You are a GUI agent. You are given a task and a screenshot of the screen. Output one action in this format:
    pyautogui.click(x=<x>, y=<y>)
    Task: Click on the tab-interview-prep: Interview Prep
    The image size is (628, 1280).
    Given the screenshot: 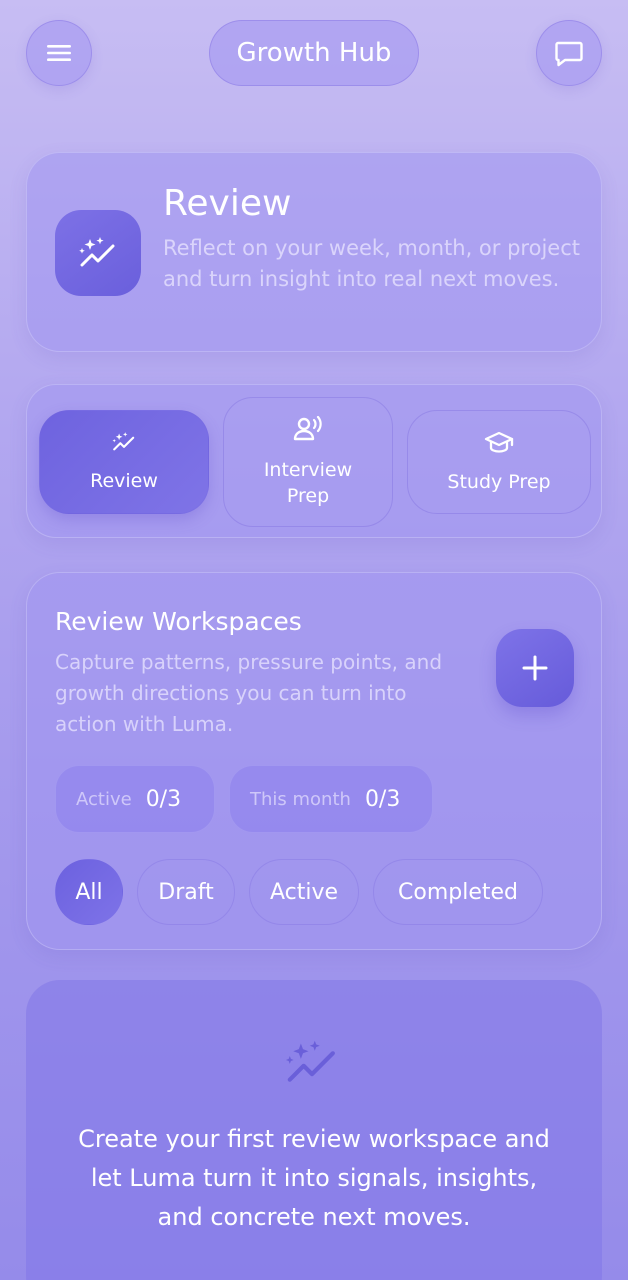 What is the action you would take?
    pyautogui.click(x=308, y=462)
    